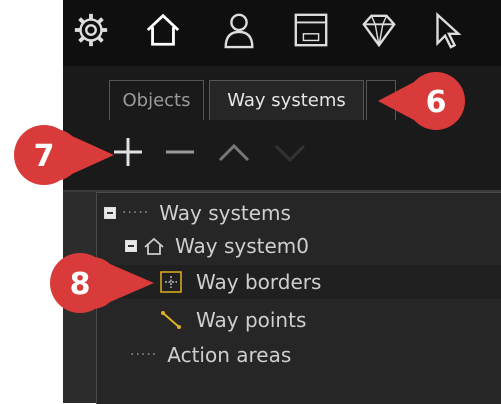 Image resolution: width=501 pixels, height=404 pixels. Describe the element at coordinates (286, 100) in the screenshot. I see `tab-way-systems: Way systems` at that location.